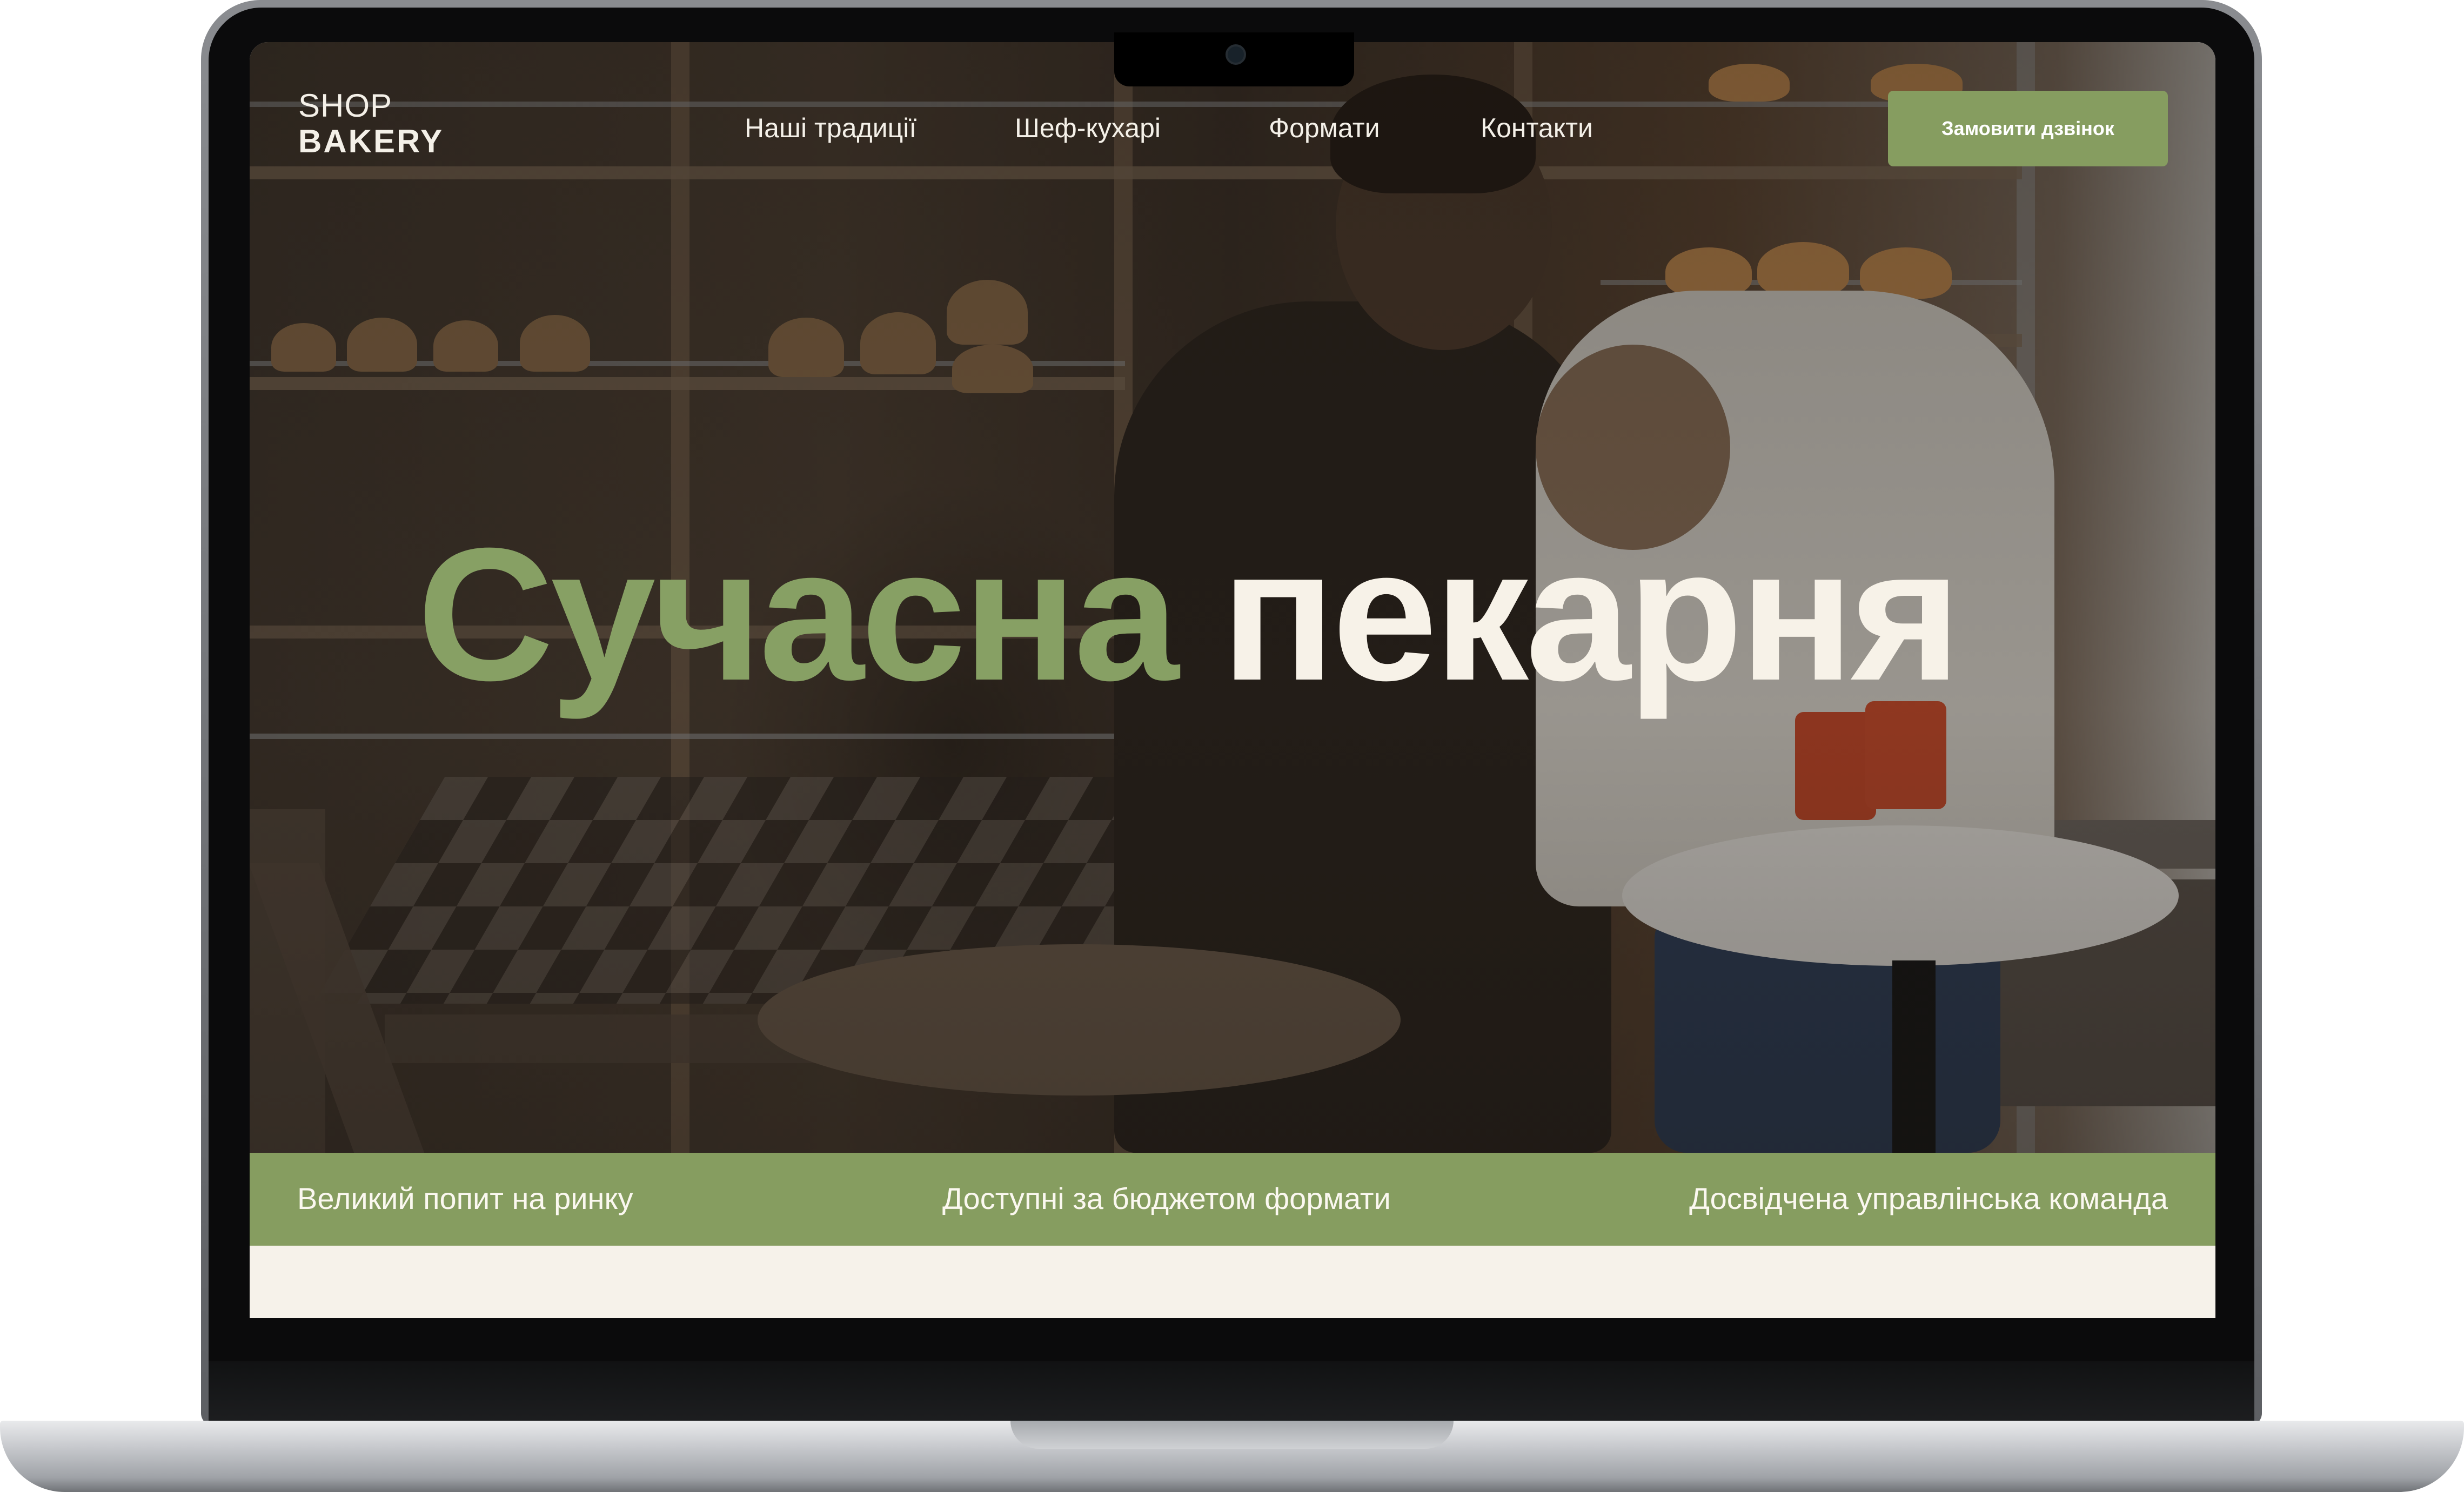 This screenshot has width=2464, height=1492. Describe the element at coordinates (798, 614) in the screenshot. I see `headline-word-modern: Сучасна` at that location.